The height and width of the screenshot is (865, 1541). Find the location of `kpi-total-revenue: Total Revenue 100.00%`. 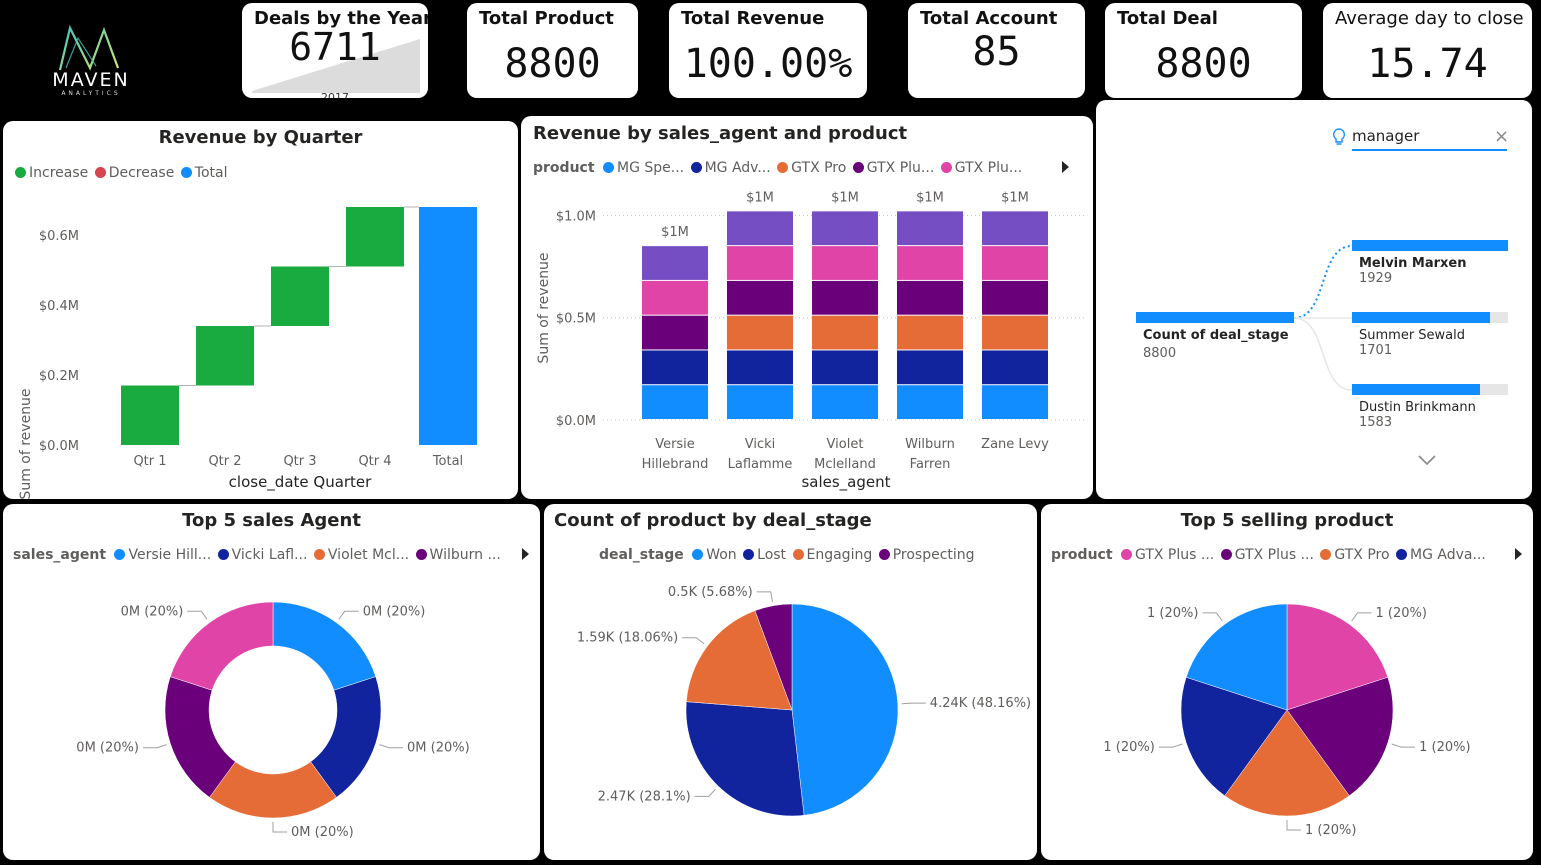

kpi-total-revenue: Total Revenue 100.00% is located at coordinates (768, 50).